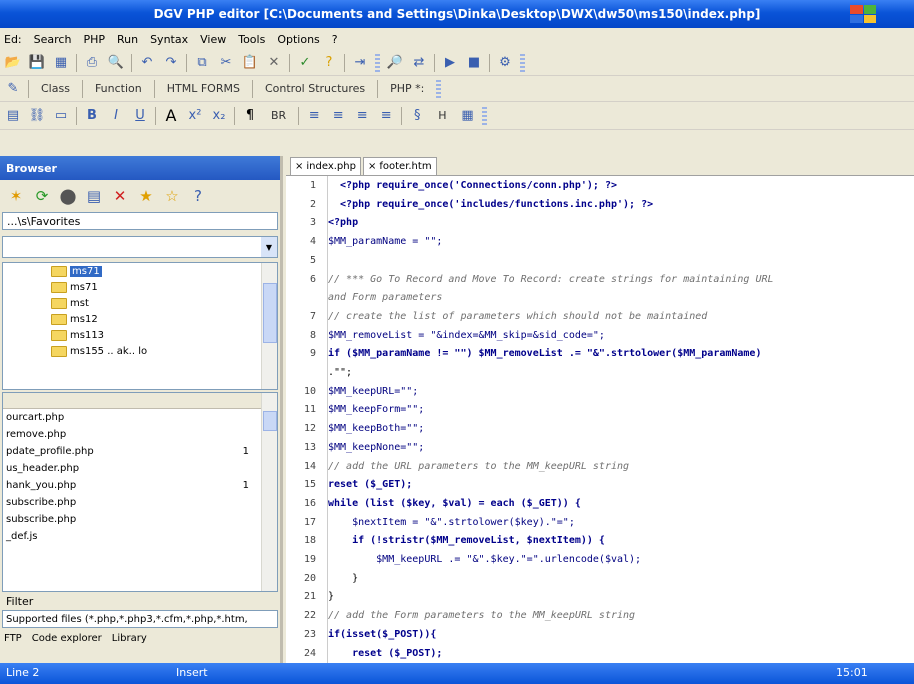 This screenshot has width=914, height=684. I want to click on favorites-add-icon: ★, so click(146, 196).